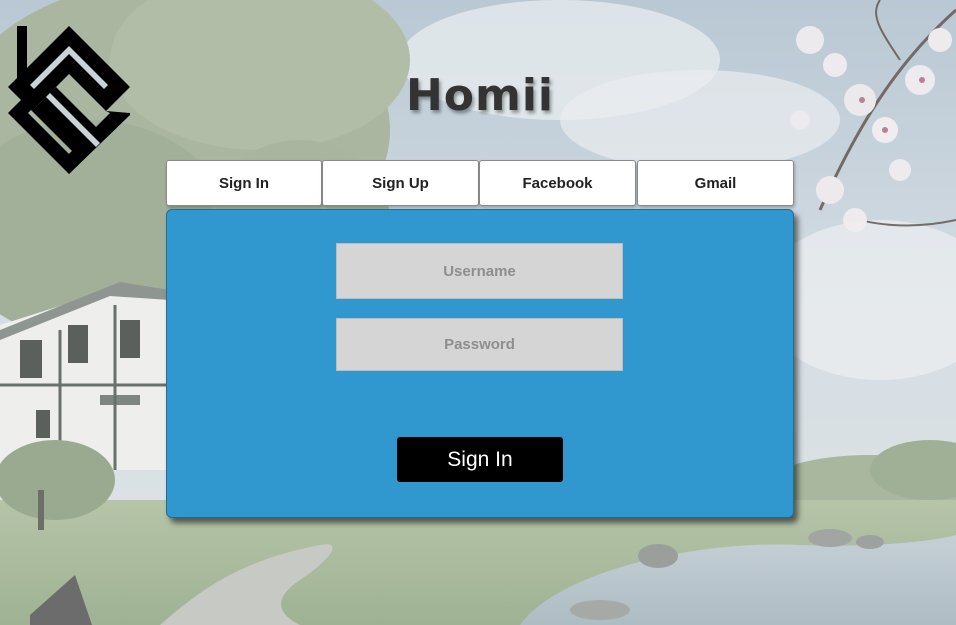  What do you see at coordinates (480, 95) in the screenshot?
I see `app-title: Homii` at bounding box center [480, 95].